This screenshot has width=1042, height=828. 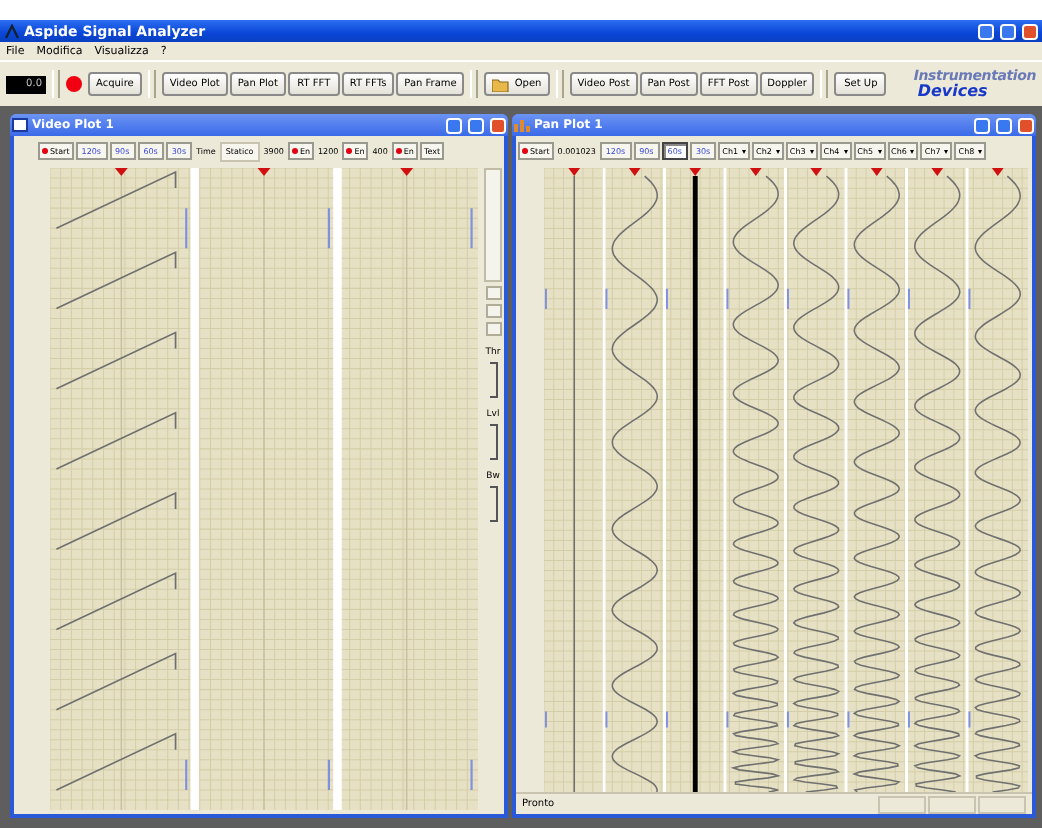 What do you see at coordinates (501, 84) in the screenshot?
I see `folder-icon` at bounding box center [501, 84].